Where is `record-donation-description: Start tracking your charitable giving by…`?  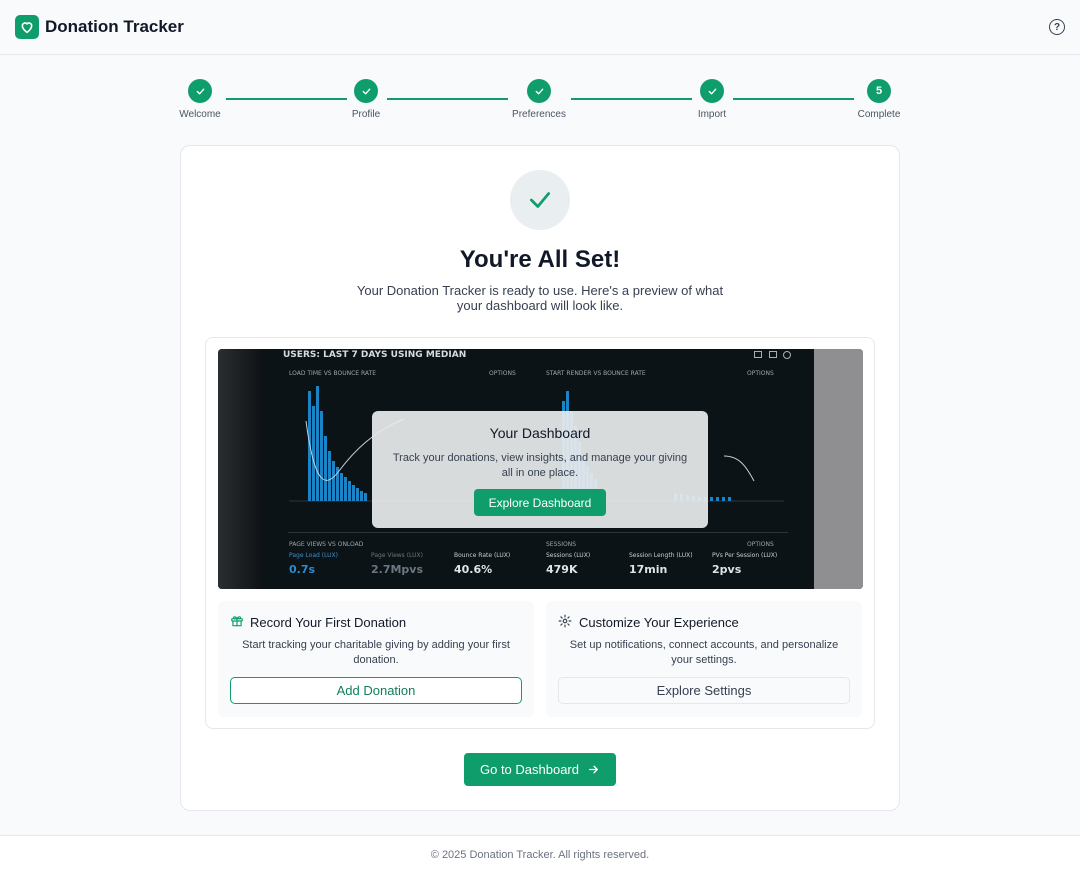 record-donation-description: Start tracking your charitable giving by… is located at coordinates (376, 652).